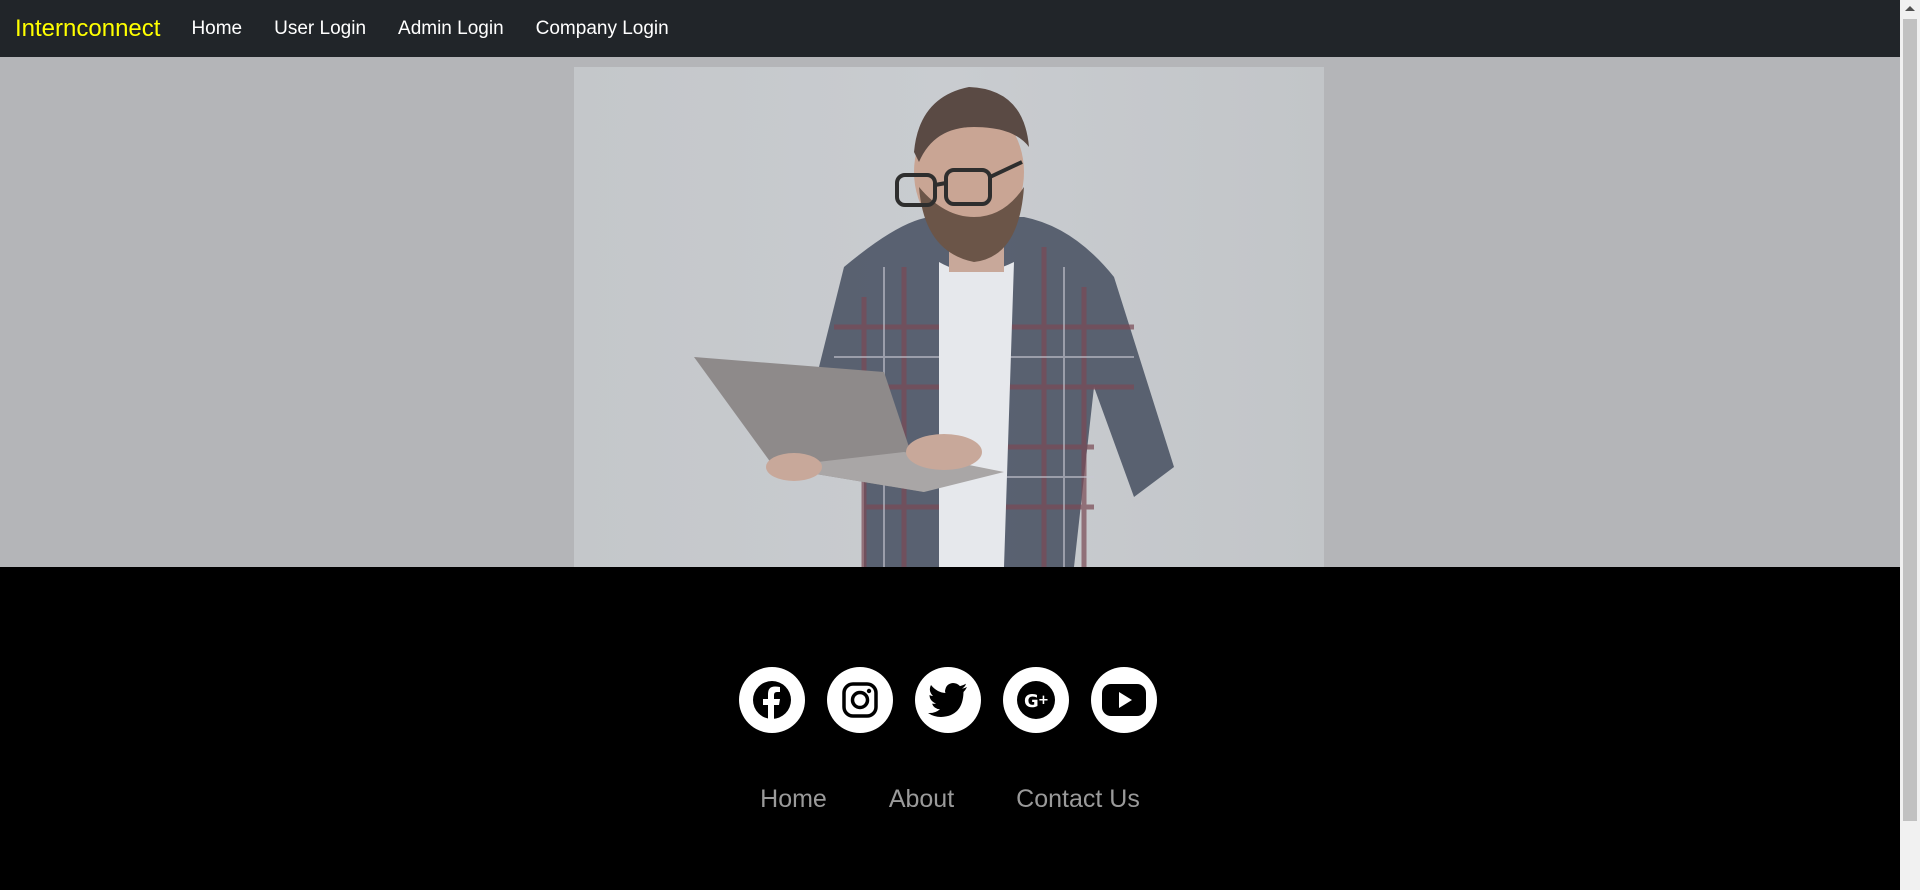 This screenshot has width=1920, height=890. What do you see at coordinates (772, 700) in the screenshot?
I see `facebook-icon` at bounding box center [772, 700].